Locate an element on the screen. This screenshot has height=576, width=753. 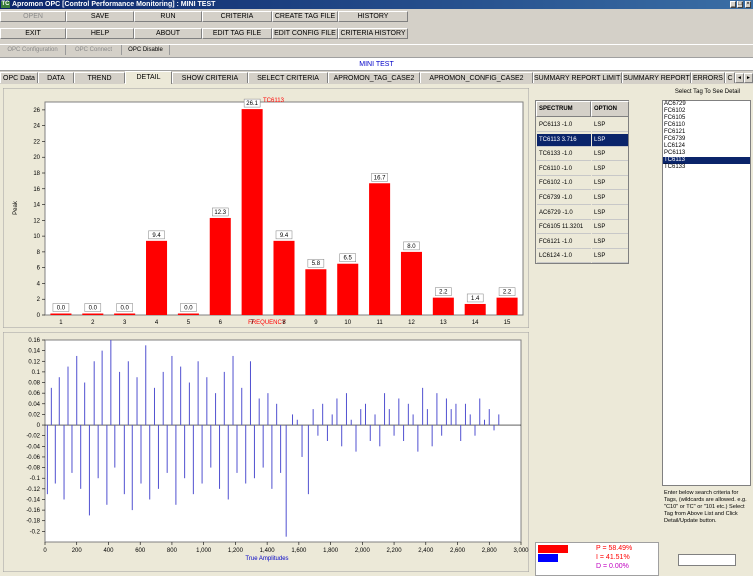
spectrum-cell: FC6102 -1.0 is located at coordinates (564, 184).